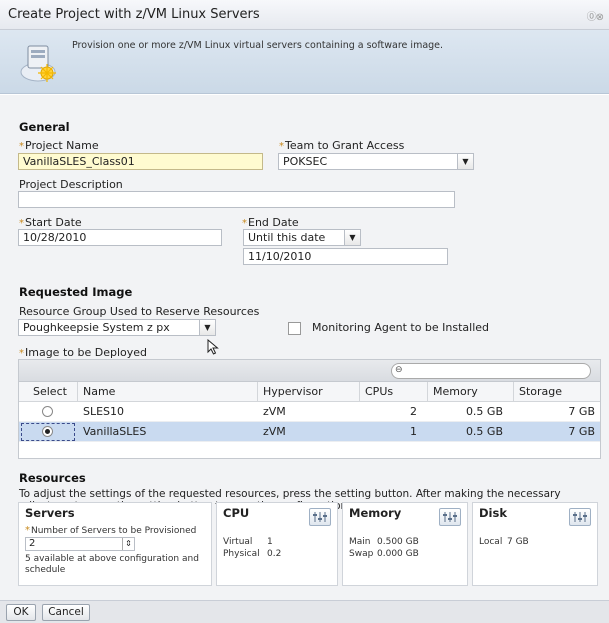 The height and width of the screenshot is (623, 609). Describe the element at coordinates (50, 391) in the screenshot. I see `column-header-select: Select` at that location.